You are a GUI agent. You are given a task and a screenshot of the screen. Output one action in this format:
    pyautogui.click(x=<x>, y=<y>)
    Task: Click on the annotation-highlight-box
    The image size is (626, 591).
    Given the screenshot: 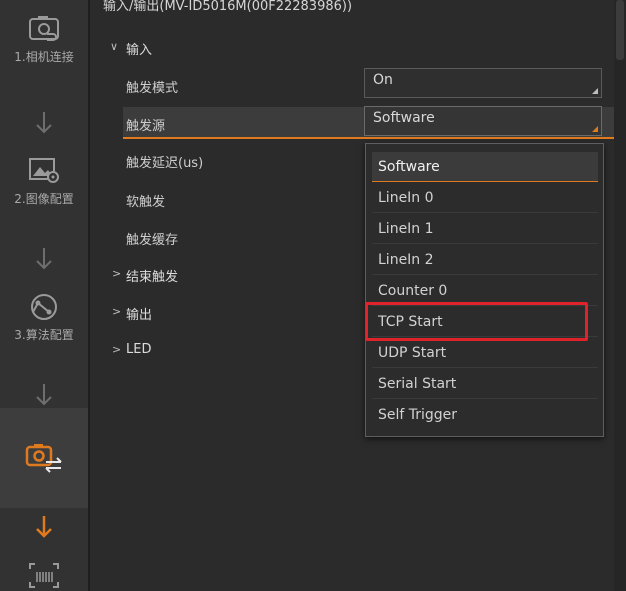 What is the action you would take?
    pyautogui.click(x=476, y=321)
    